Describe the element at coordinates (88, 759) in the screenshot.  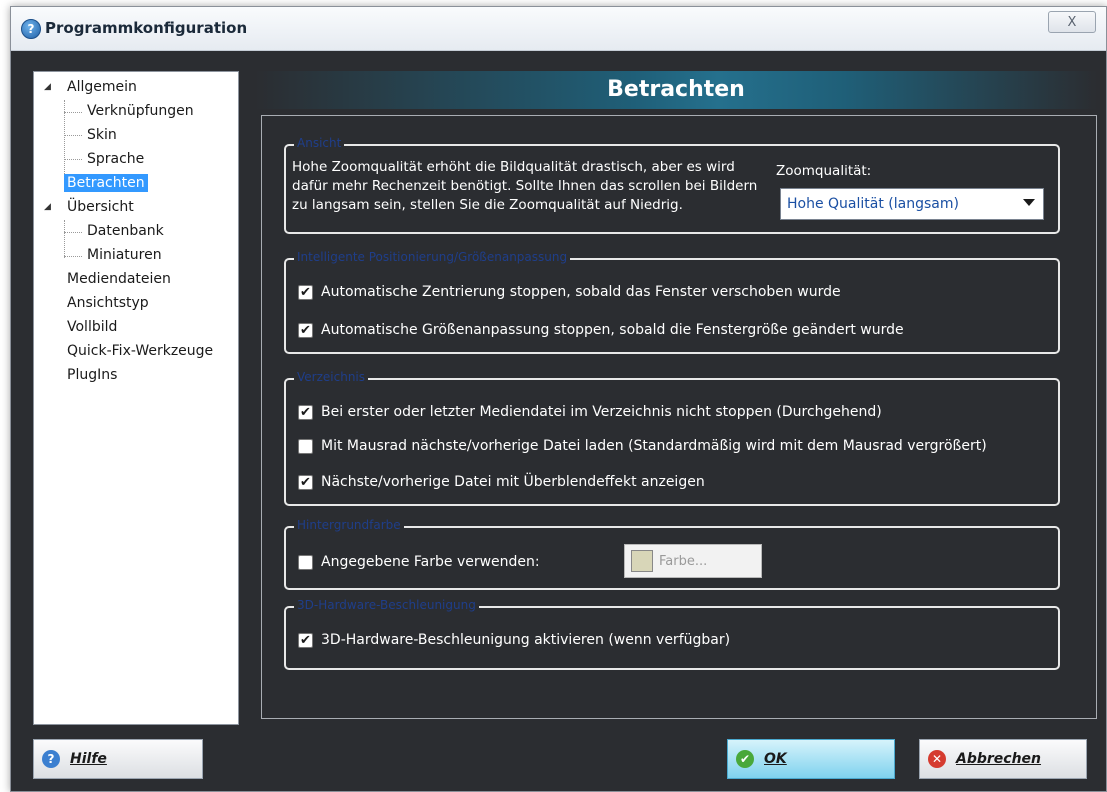
I see `help-label: Hilfe` at that location.